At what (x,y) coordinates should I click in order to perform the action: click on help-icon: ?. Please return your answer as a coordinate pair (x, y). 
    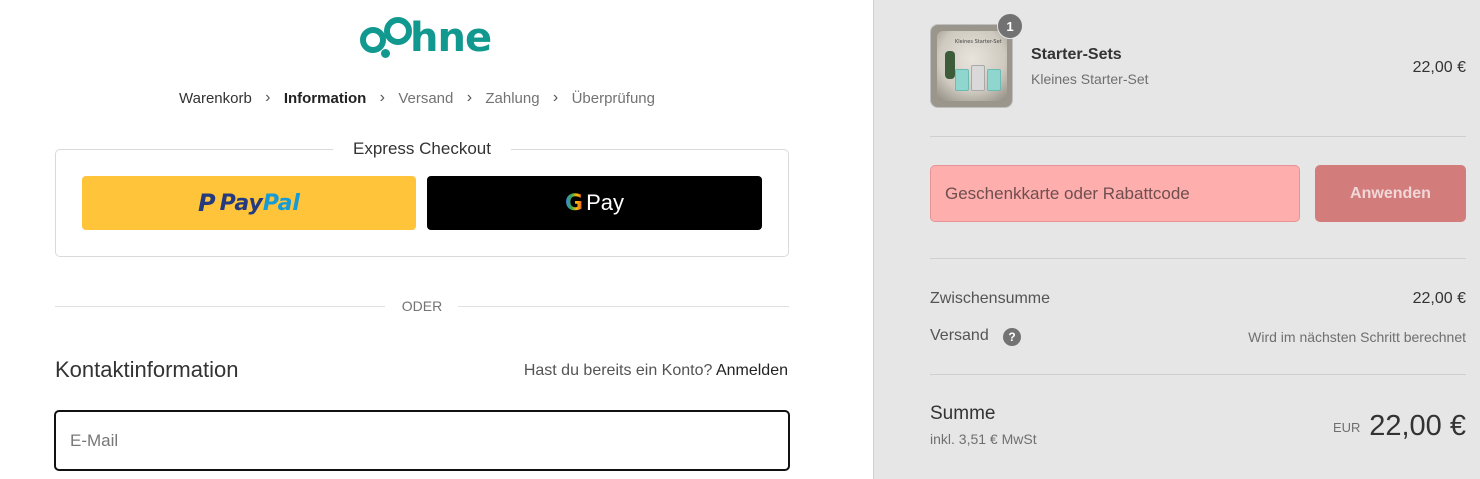
    Looking at the image, I should click on (1012, 337).